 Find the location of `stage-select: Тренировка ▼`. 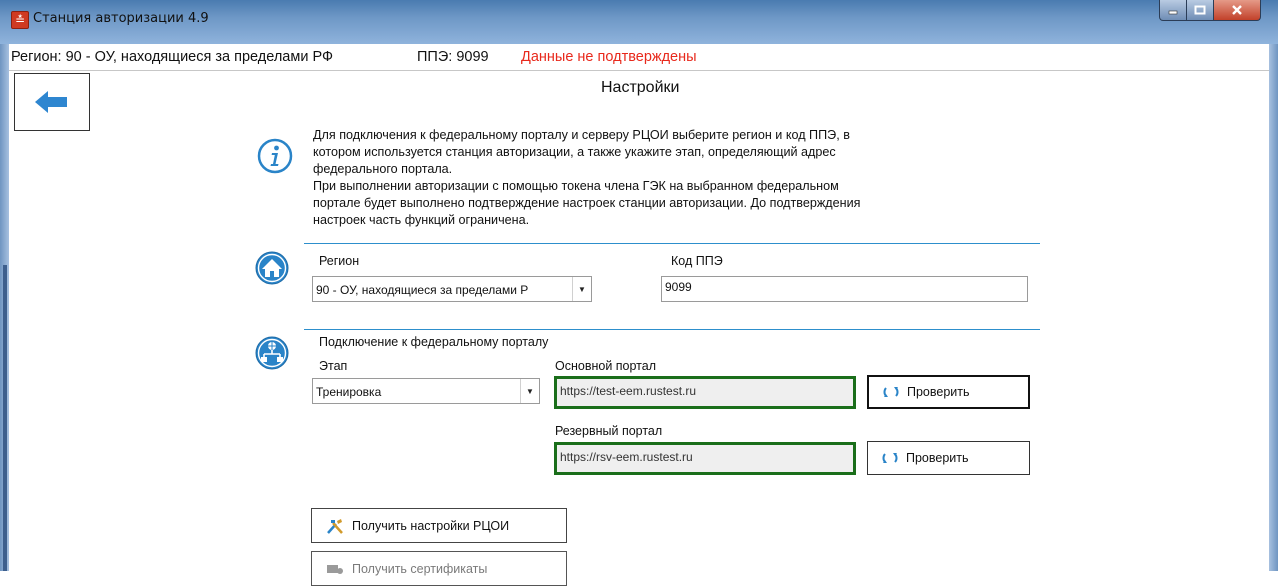

stage-select: Тренировка ▼ is located at coordinates (426, 391).